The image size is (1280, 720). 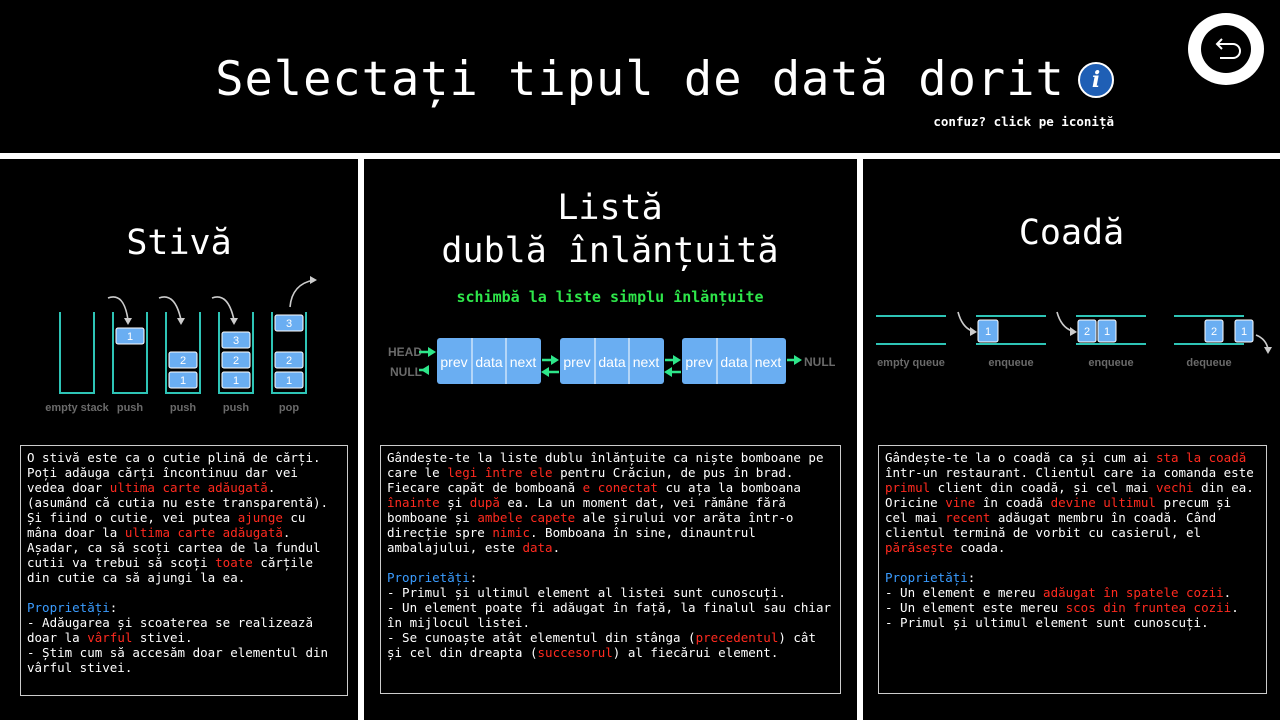 I want to click on queue-label-empty: empty queue, so click(x=911, y=363).